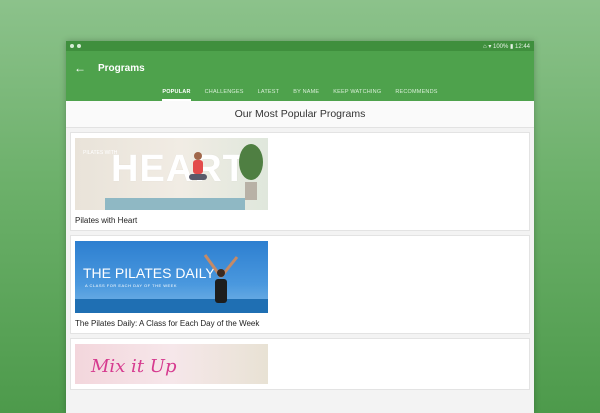  What do you see at coordinates (357, 92) in the screenshot?
I see `tab-keep-watching: KEEP WATCHING` at bounding box center [357, 92].